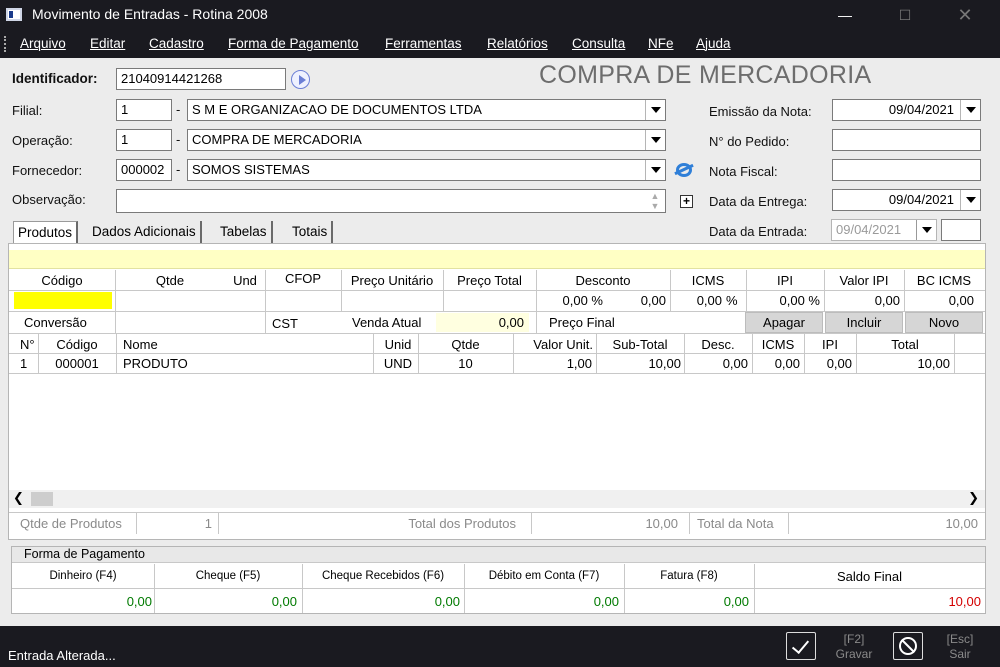  What do you see at coordinates (569, 300) in the screenshot?
I see `desconto-pct: 0,00 %` at bounding box center [569, 300].